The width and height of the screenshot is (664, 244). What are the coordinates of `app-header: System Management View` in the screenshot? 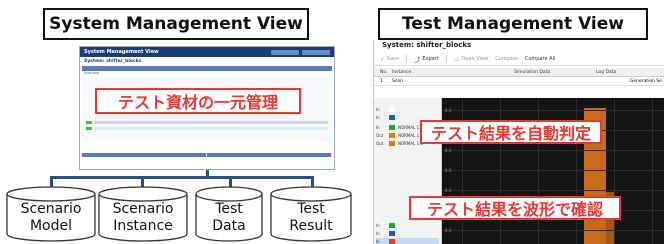 It's located at (207, 52).